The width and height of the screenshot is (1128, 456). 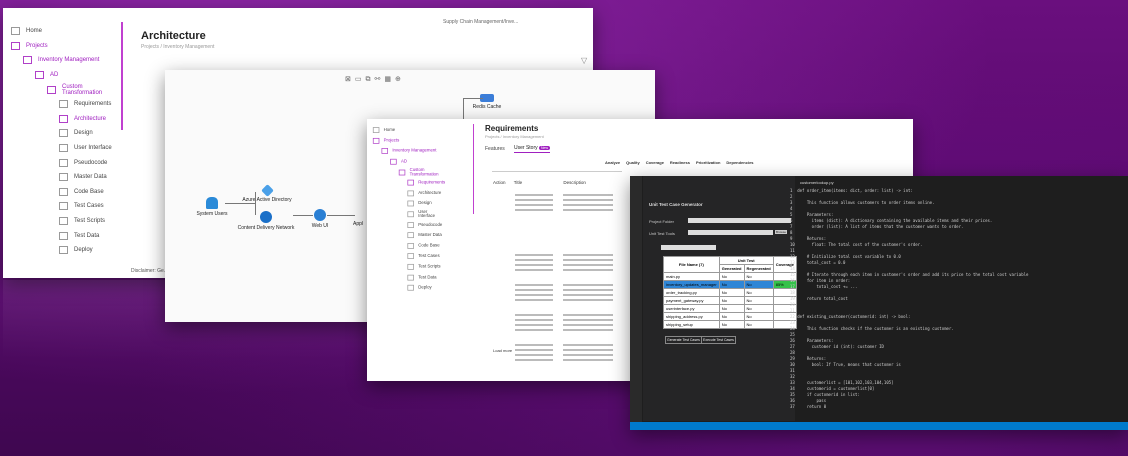 What do you see at coordinates (487, 102) in the screenshot?
I see `node-redis: Redis Cache` at bounding box center [487, 102].